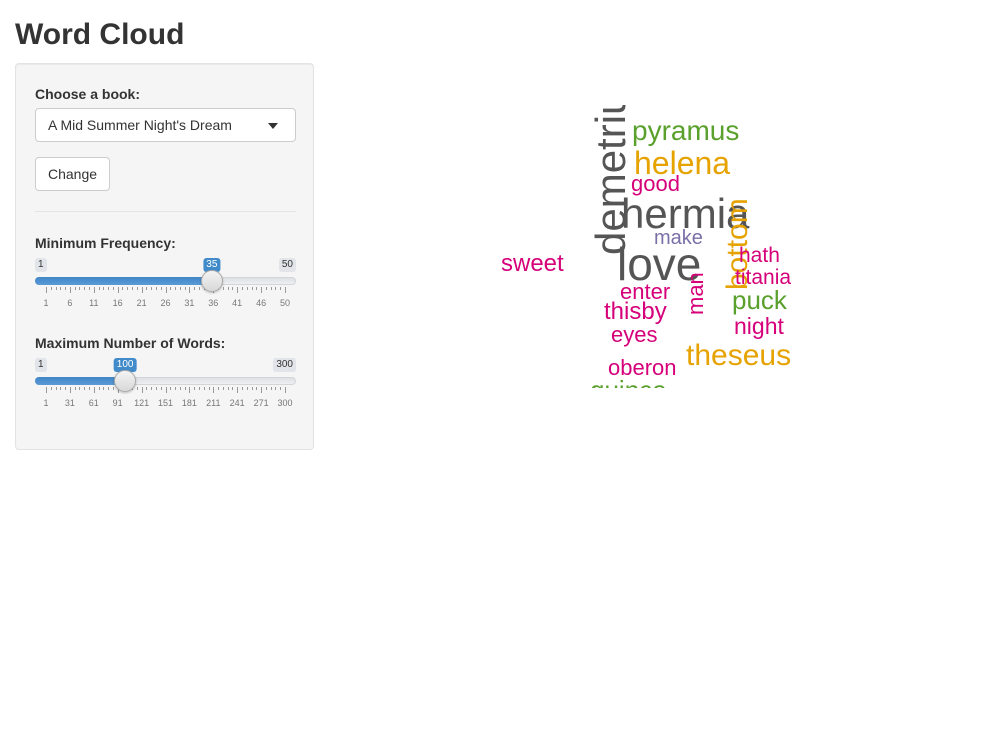 Image resolution: width=992 pixels, height=744 pixels. What do you see at coordinates (285, 403) in the screenshot?
I see `slider-tick-label: 300` at bounding box center [285, 403].